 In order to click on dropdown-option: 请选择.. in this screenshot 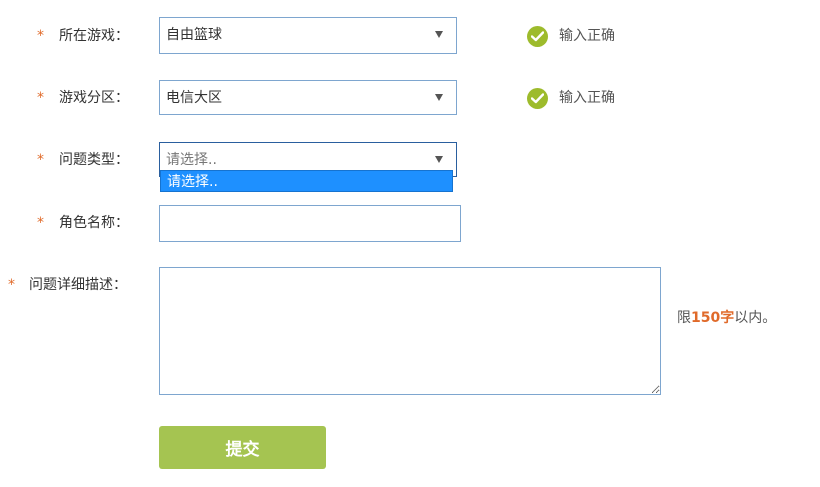, I will do `click(192, 182)`.